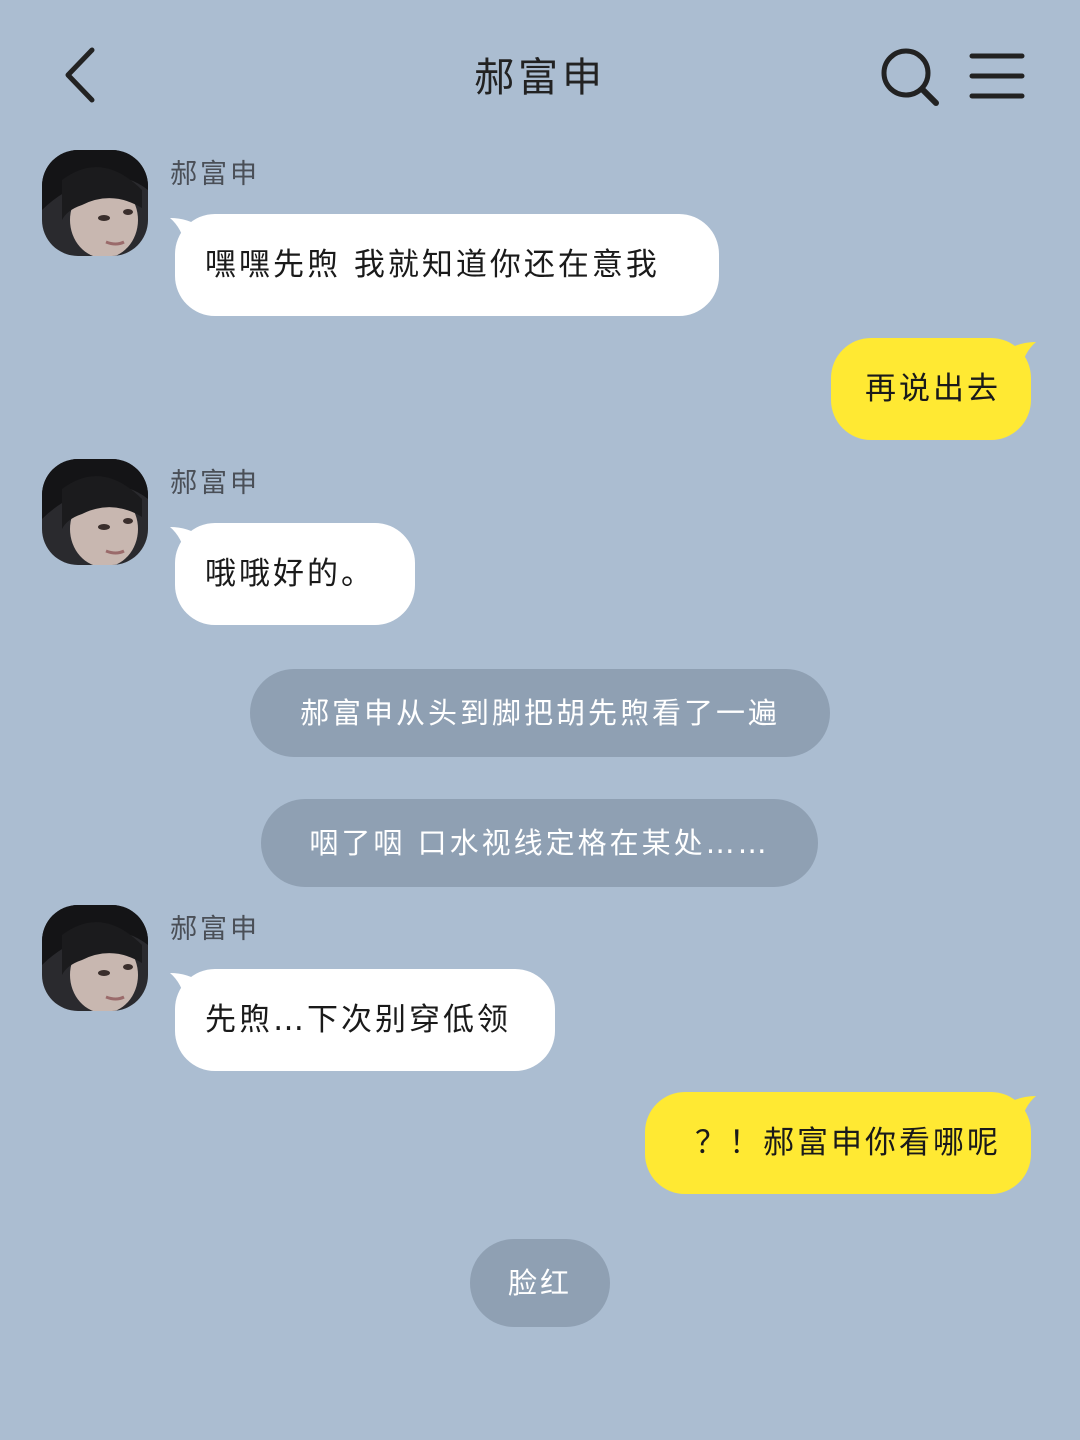 The image size is (1080, 1440). Describe the element at coordinates (295, 574) in the screenshot. I see `message-bubble-incoming: 哦哦好的。` at that location.